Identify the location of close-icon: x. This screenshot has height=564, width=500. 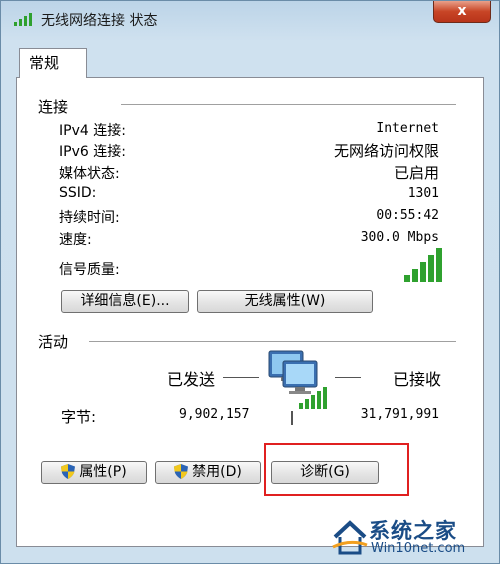
(462, 11).